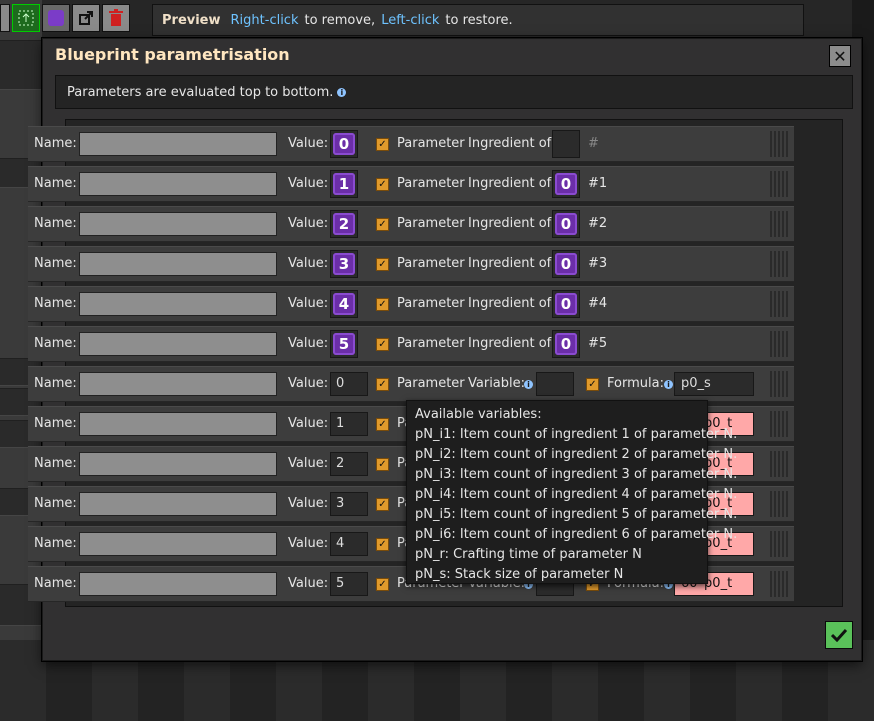 This screenshot has width=874, height=721. Describe the element at coordinates (349, 424) in the screenshot. I see `value-input: 1` at that location.